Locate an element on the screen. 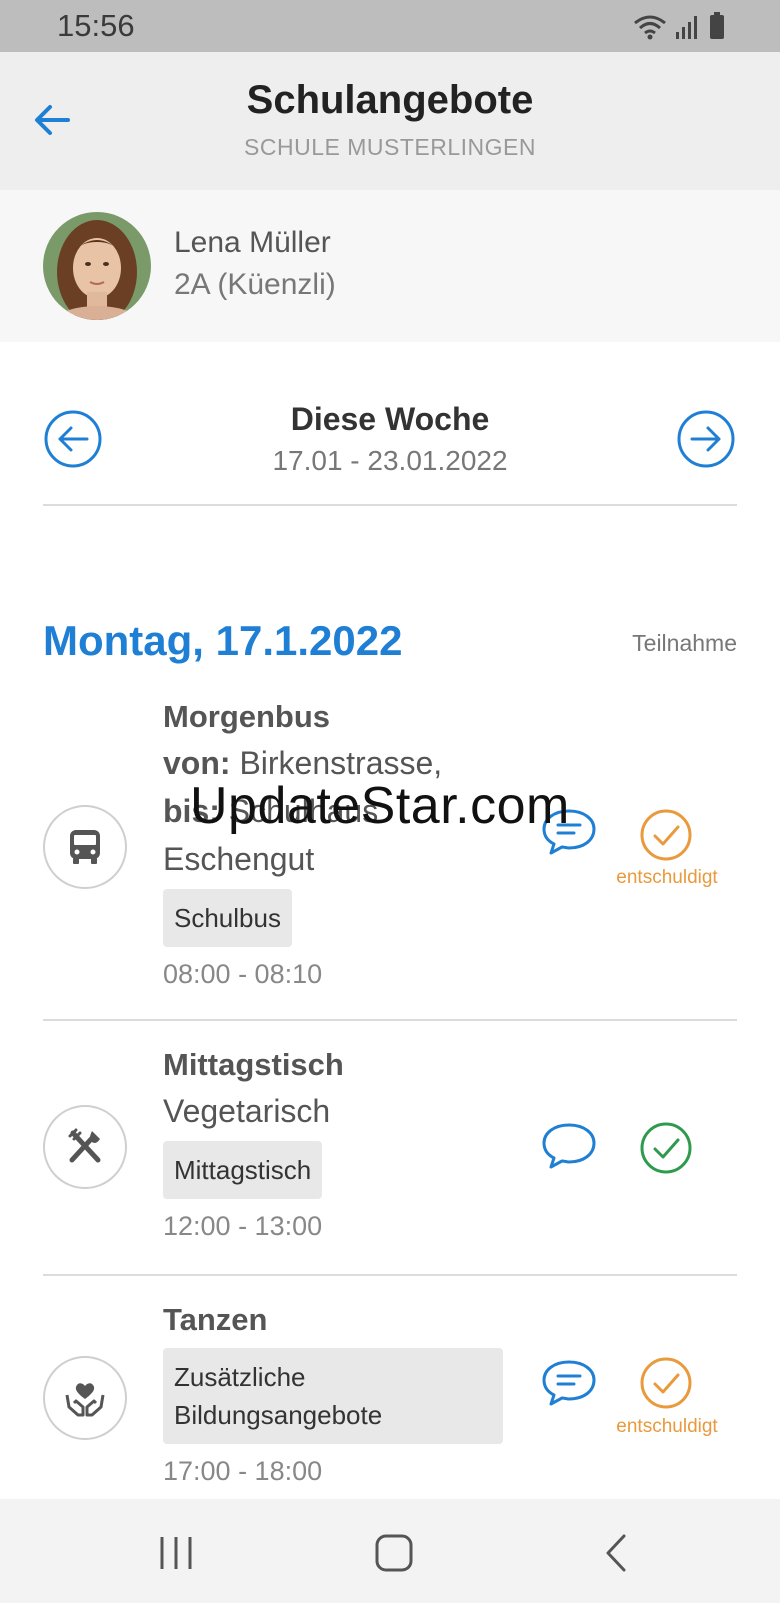 This screenshot has height=1603, width=780. recent-apps-icon is located at coordinates (176, 1553).